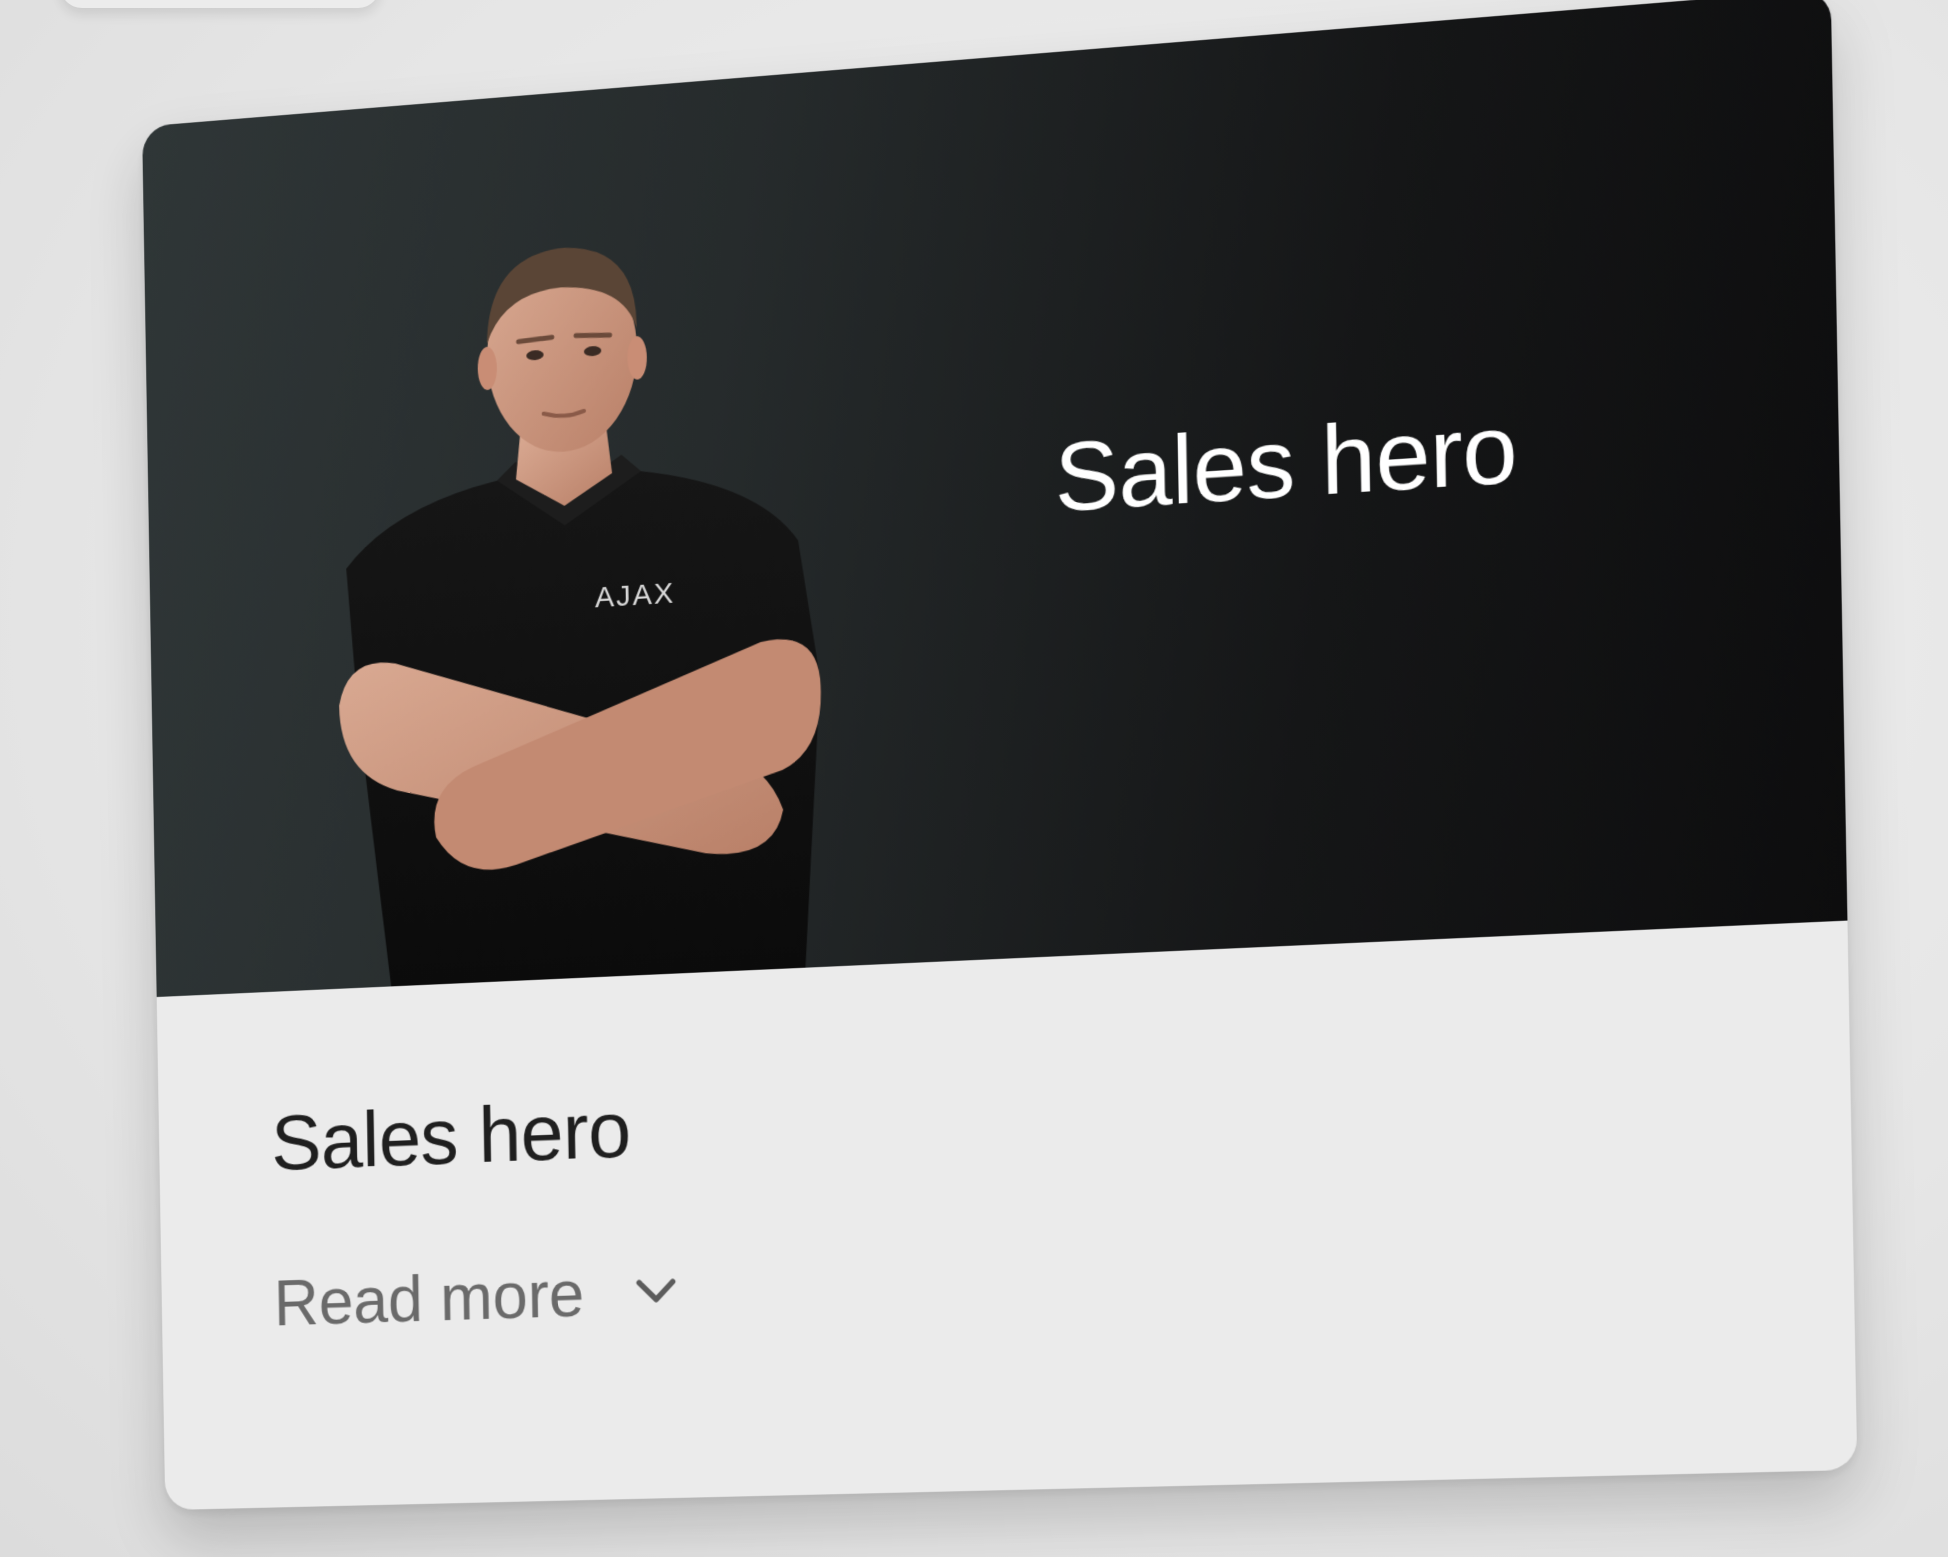 The width and height of the screenshot is (1948, 1557). Describe the element at coordinates (635, 595) in the screenshot. I see `shirt-logo: AJAX` at that location.